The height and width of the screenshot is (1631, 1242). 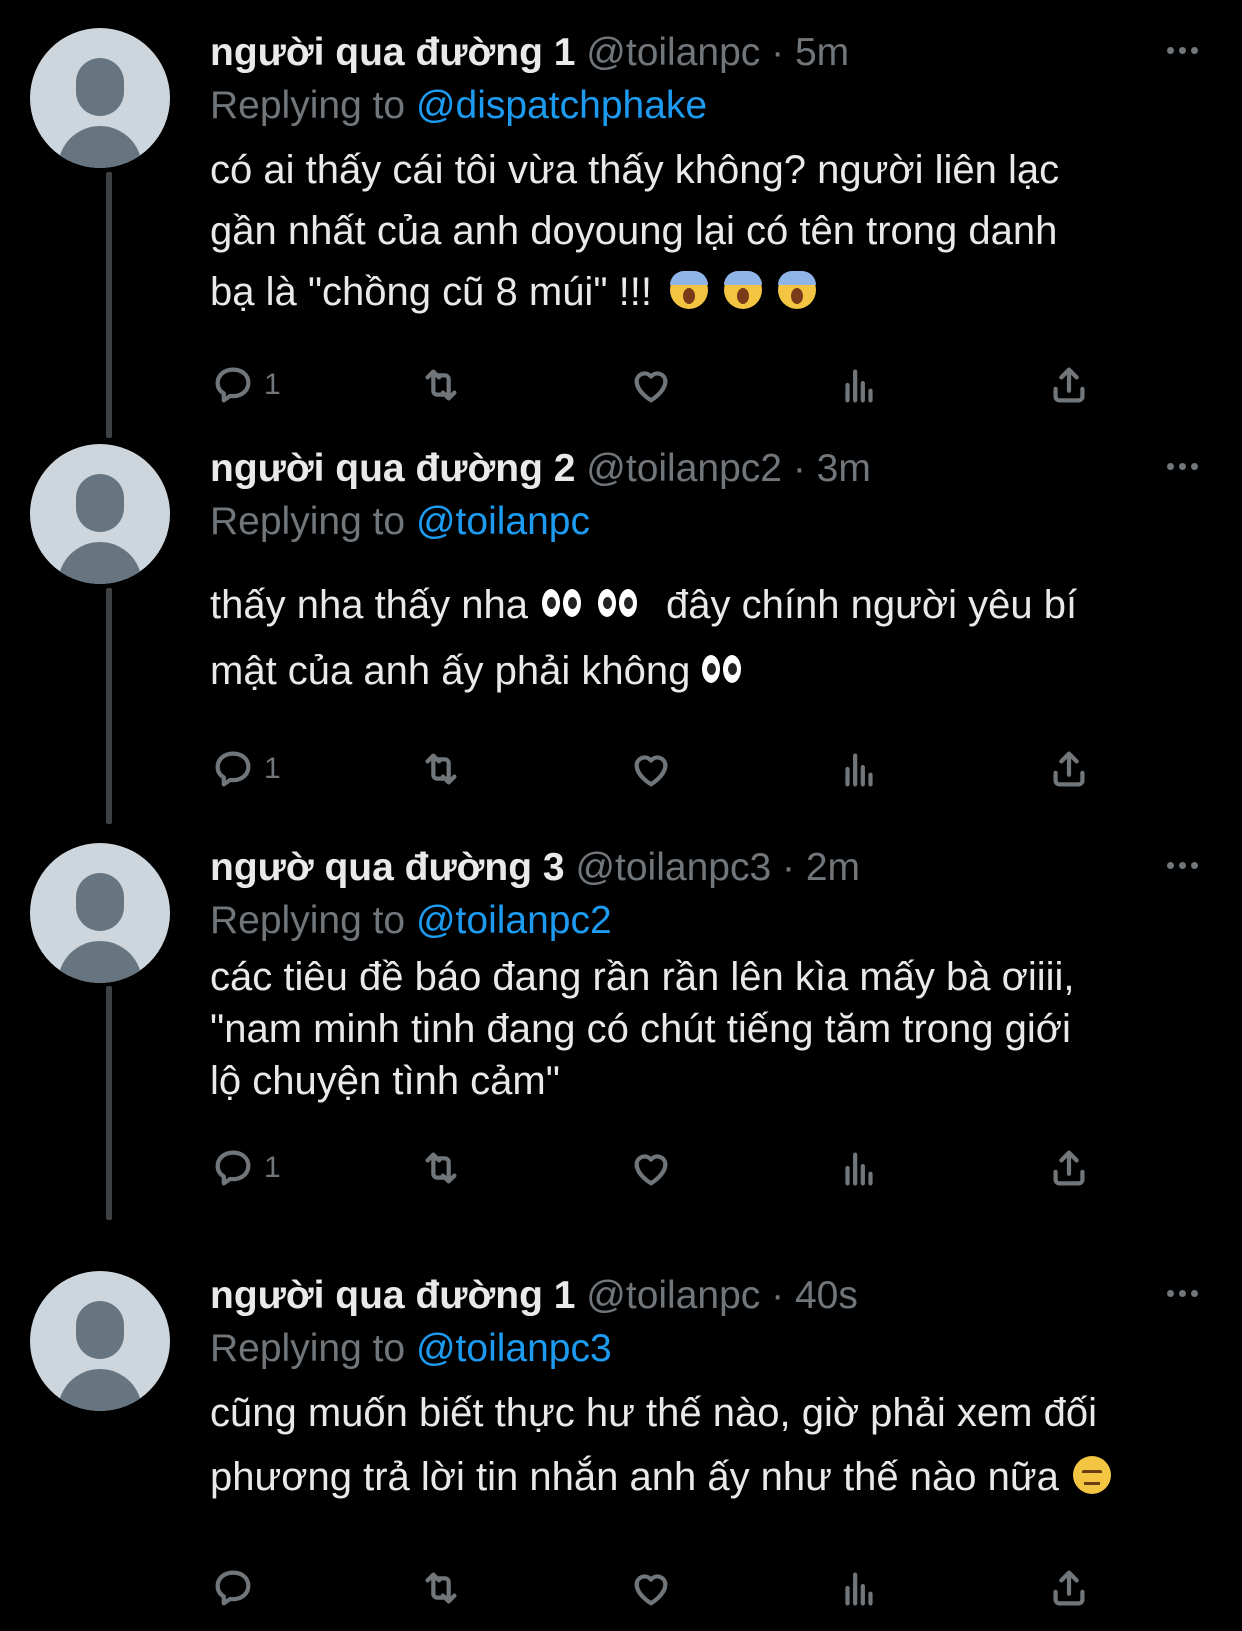 I want to click on mention-link: @dispatchphake, so click(x=561, y=105).